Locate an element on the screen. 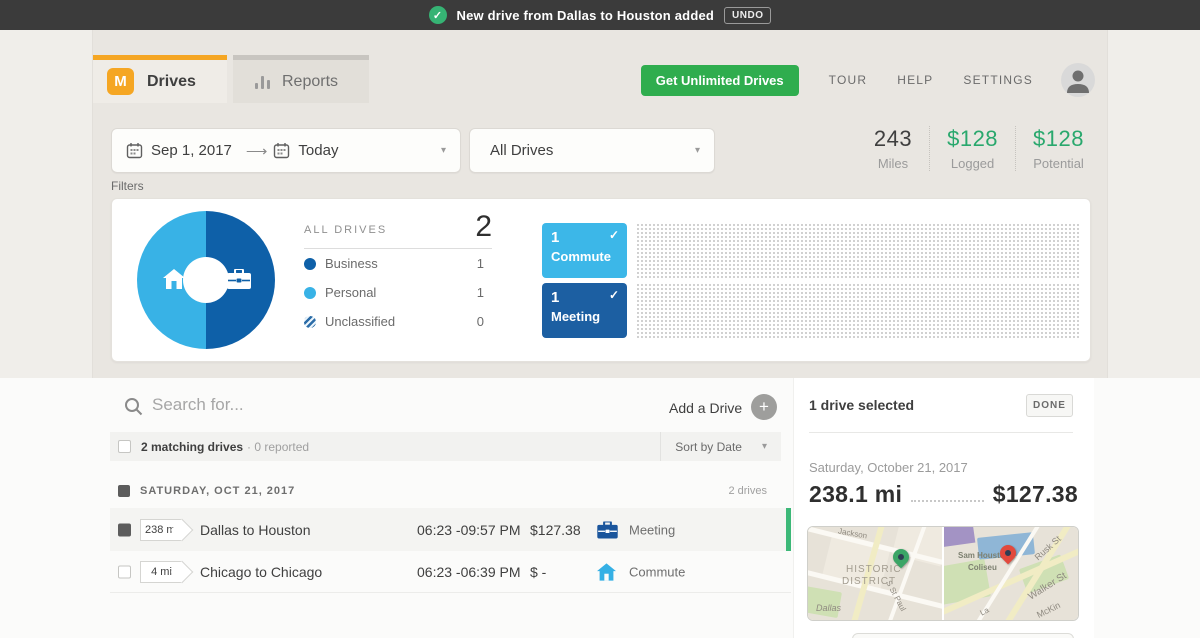 Image resolution: width=1200 pixels, height=638 pixels. tab-reports-label: Reports is located at coordinates (310, 81).